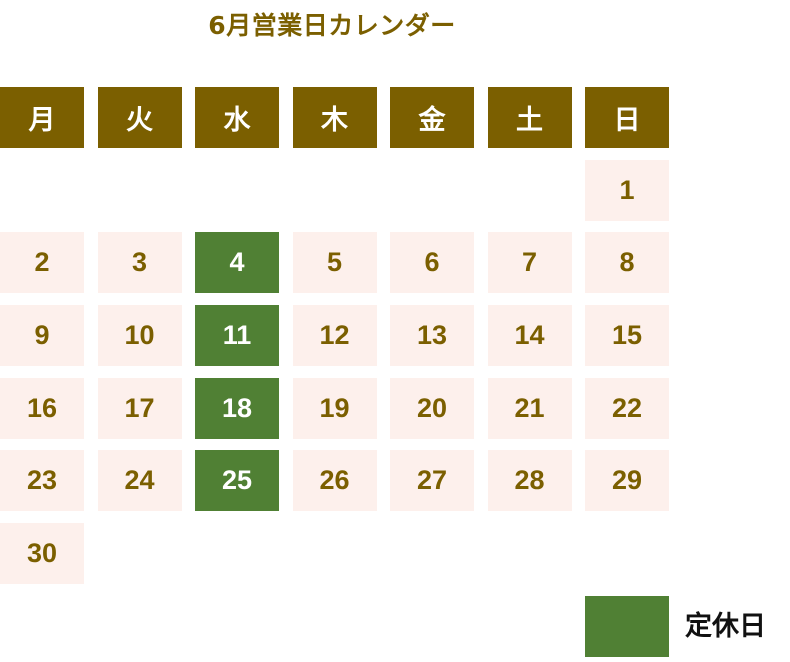  What do you see at coordinates (529, 263) in the screenshot?
I see `day-cell: 7` at bounding box center [529, 263].